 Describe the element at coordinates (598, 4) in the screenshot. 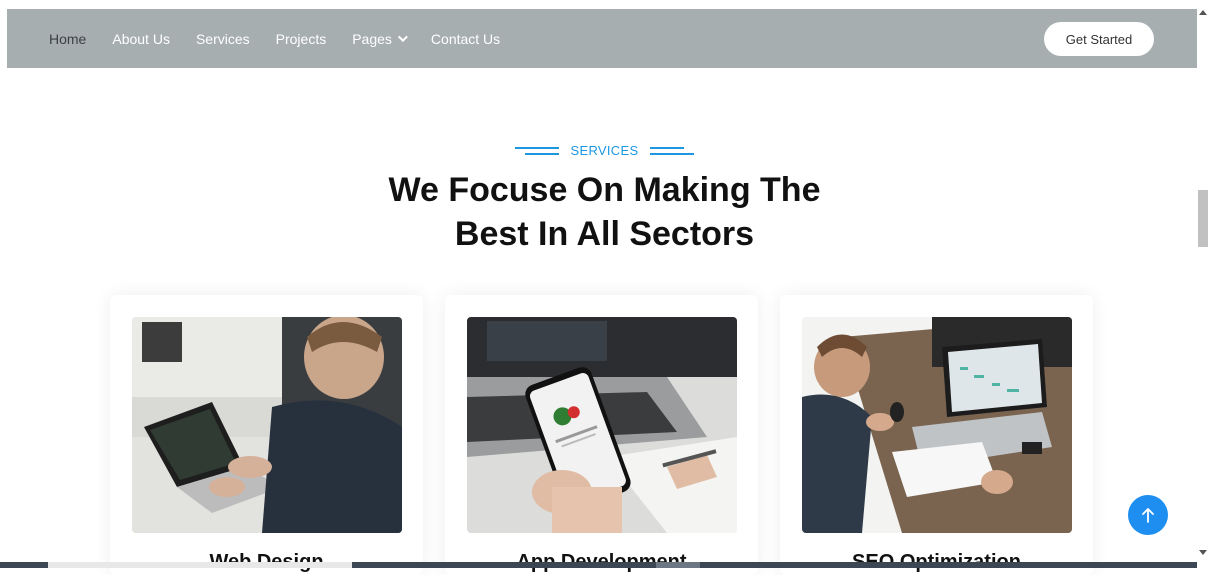

I see `top-strip` at that location.